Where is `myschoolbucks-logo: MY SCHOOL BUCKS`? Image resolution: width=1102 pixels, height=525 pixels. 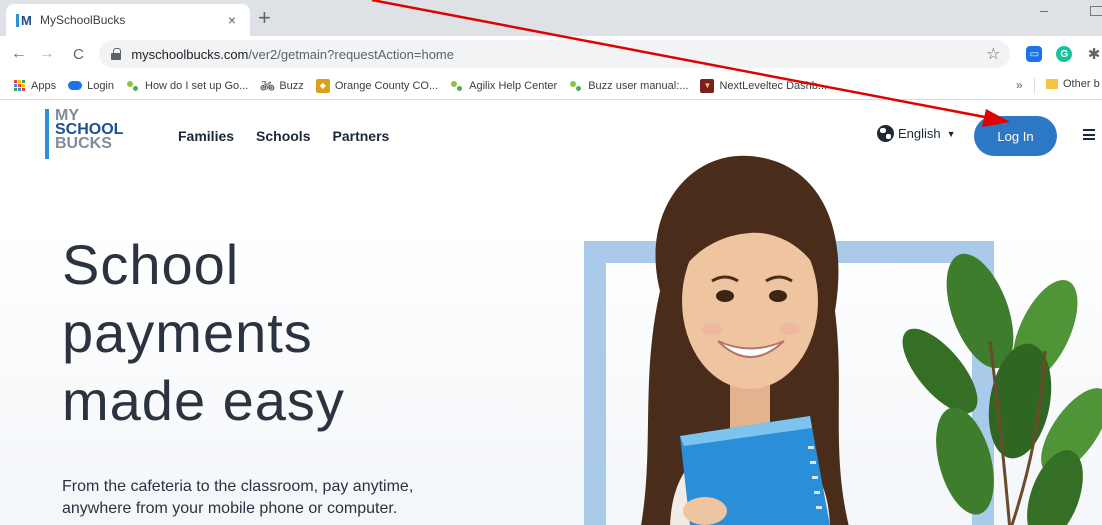
myschoolbucks-logo: MY SCHOOL BUCKS is located at coordinates (84, 133).